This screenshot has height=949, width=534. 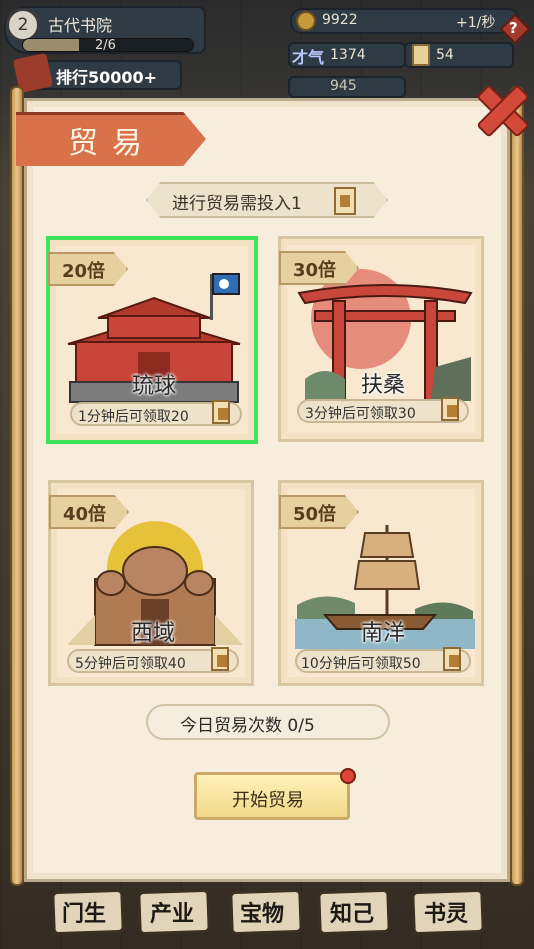 What do you see at coordinates (382, 385) in the screenshot?
I see `place-name: 扶桑` at bounding box center [382, 385].